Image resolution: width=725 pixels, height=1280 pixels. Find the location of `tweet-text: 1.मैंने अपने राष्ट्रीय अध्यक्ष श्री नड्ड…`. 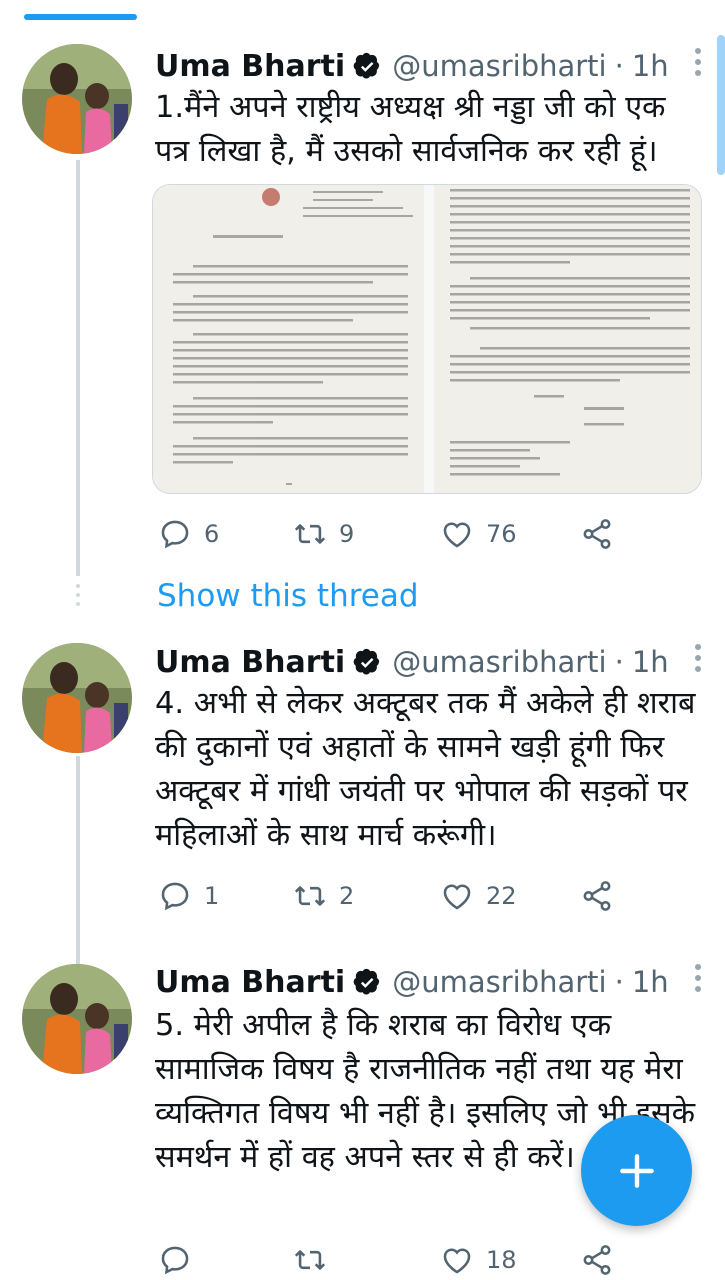

tweet-text: 1.मैंने अपने राष्ट्रीय अध्यक्ष श्री नड्ड… is located at coordinates (410, 129).